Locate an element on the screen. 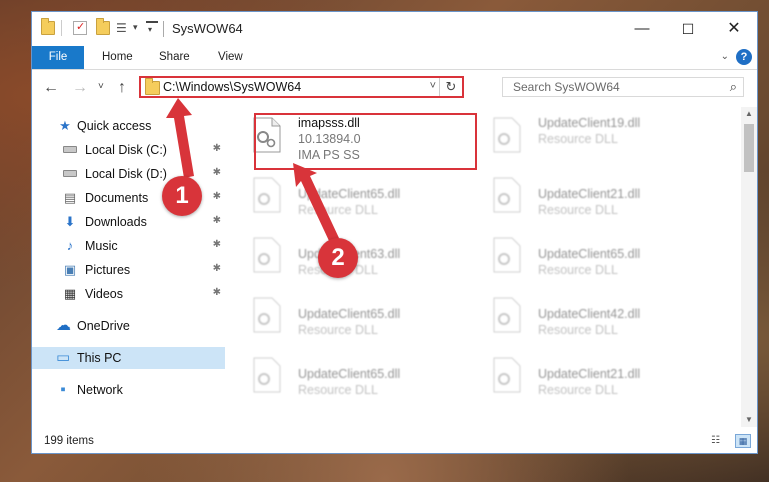 Image resolution: width=769 pixels, height=482 pixels. sidebar-item-quick-access: ★ Quick access is located at coordinates (128, 126).